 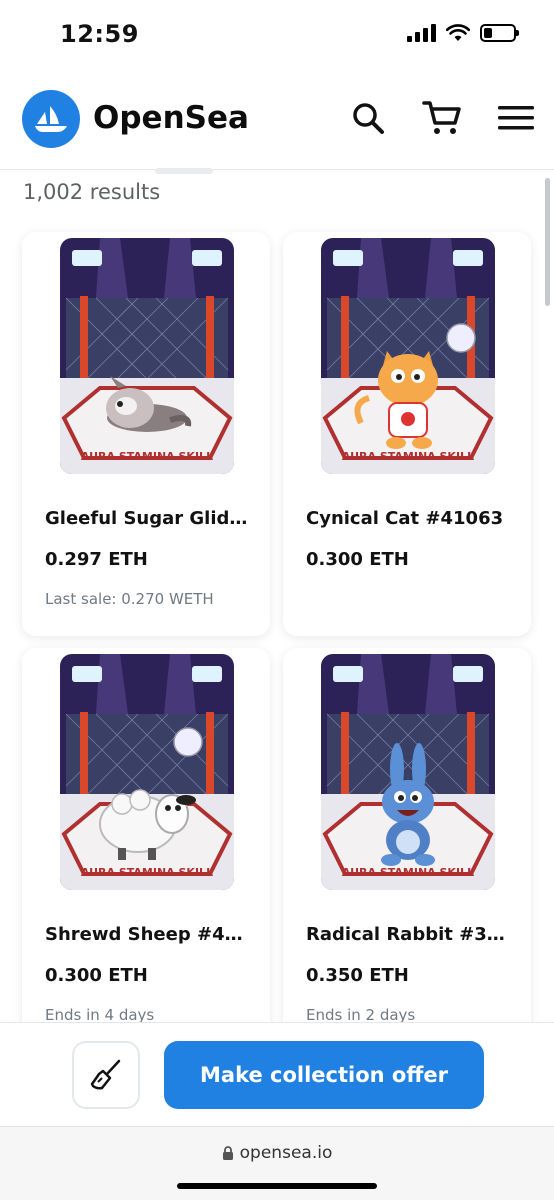 I want to click on nft-price: 0.297 ETH, so click(x=96, y=559).